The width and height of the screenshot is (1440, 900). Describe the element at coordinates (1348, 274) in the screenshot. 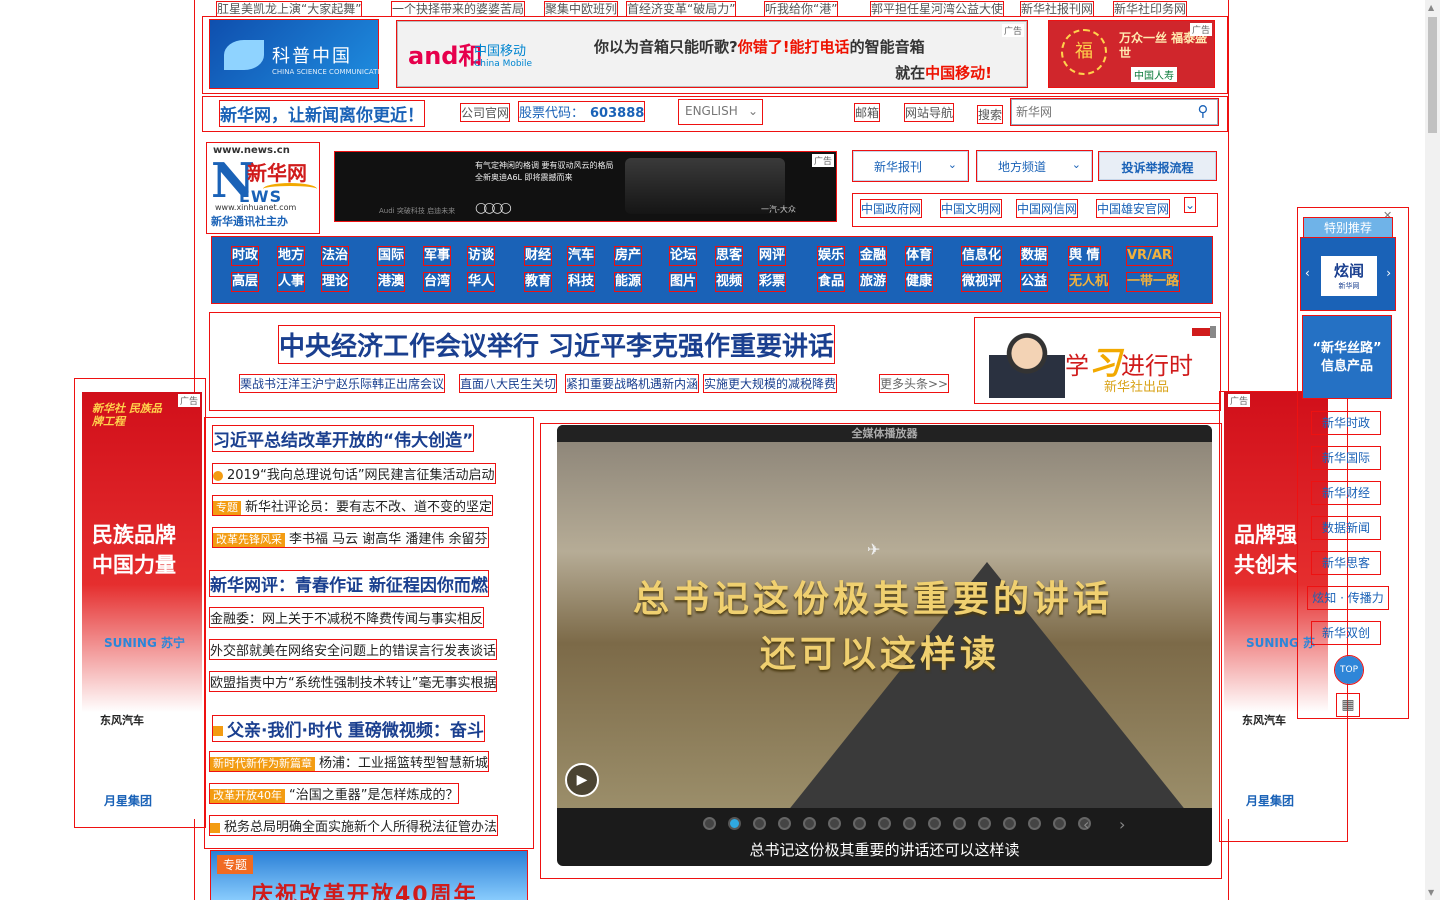

I see `xuanwen-card: ‹ 炫闻 新华网 ›` at that location.